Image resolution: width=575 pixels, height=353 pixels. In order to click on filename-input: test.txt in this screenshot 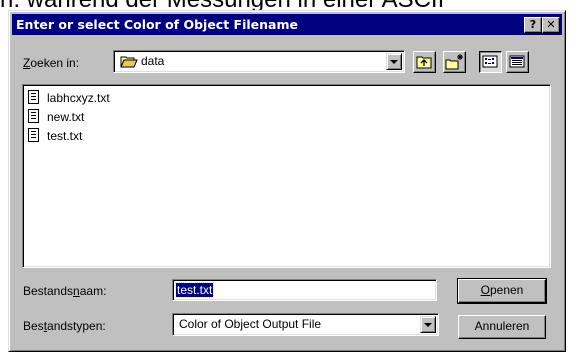, I will do `click(304, 290)`.